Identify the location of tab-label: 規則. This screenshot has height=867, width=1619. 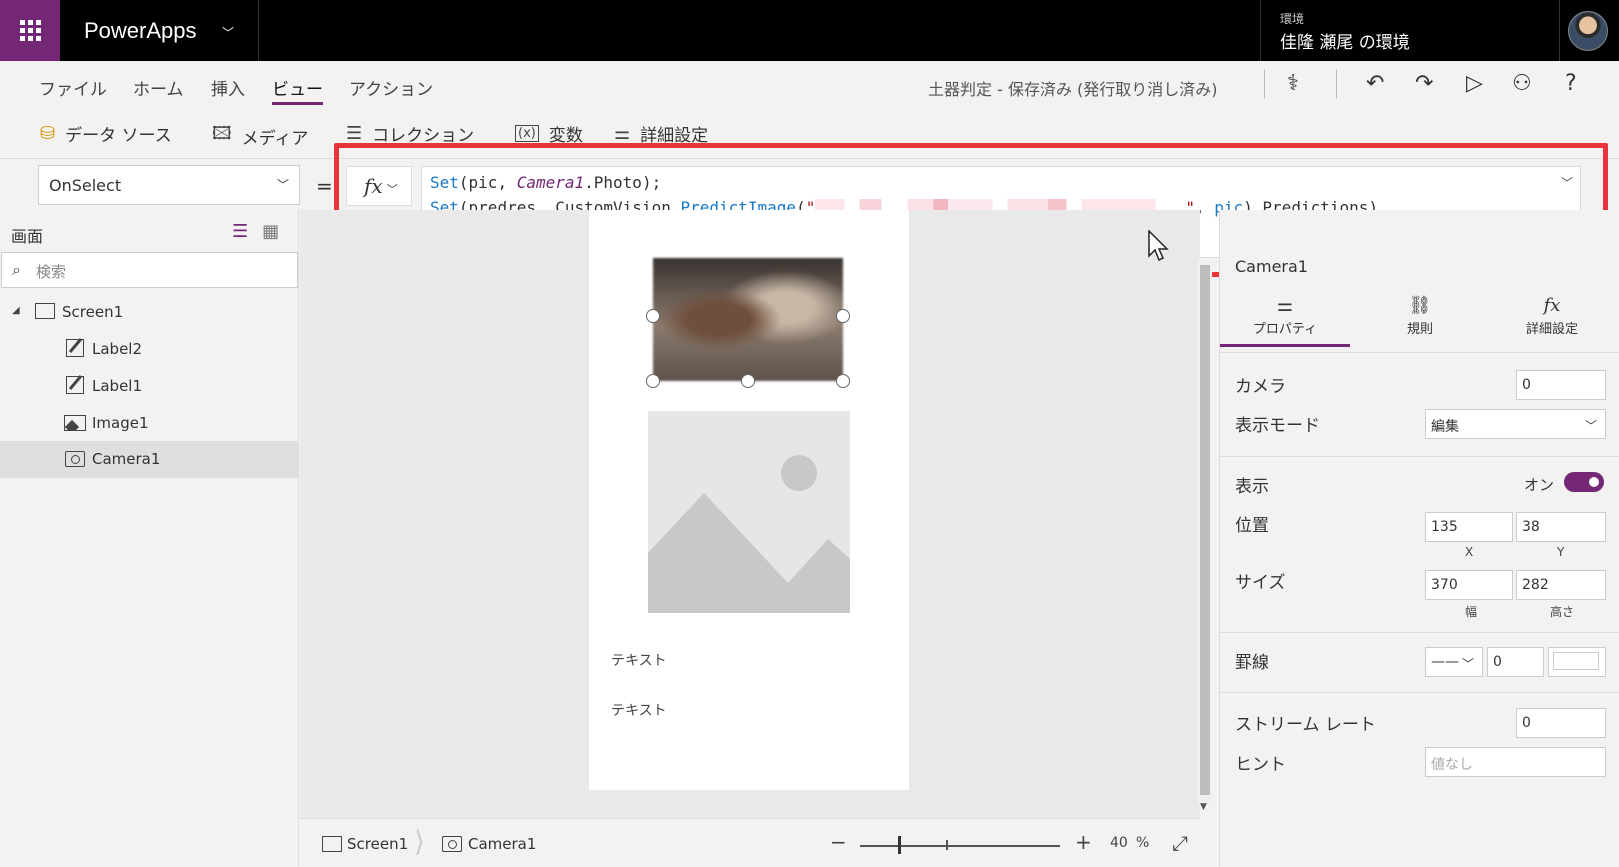
(1419, 329).